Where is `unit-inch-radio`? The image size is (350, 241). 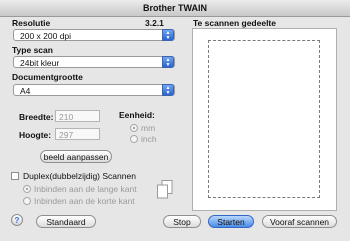
unit-inch-radio is located at coordinates (134, 139).